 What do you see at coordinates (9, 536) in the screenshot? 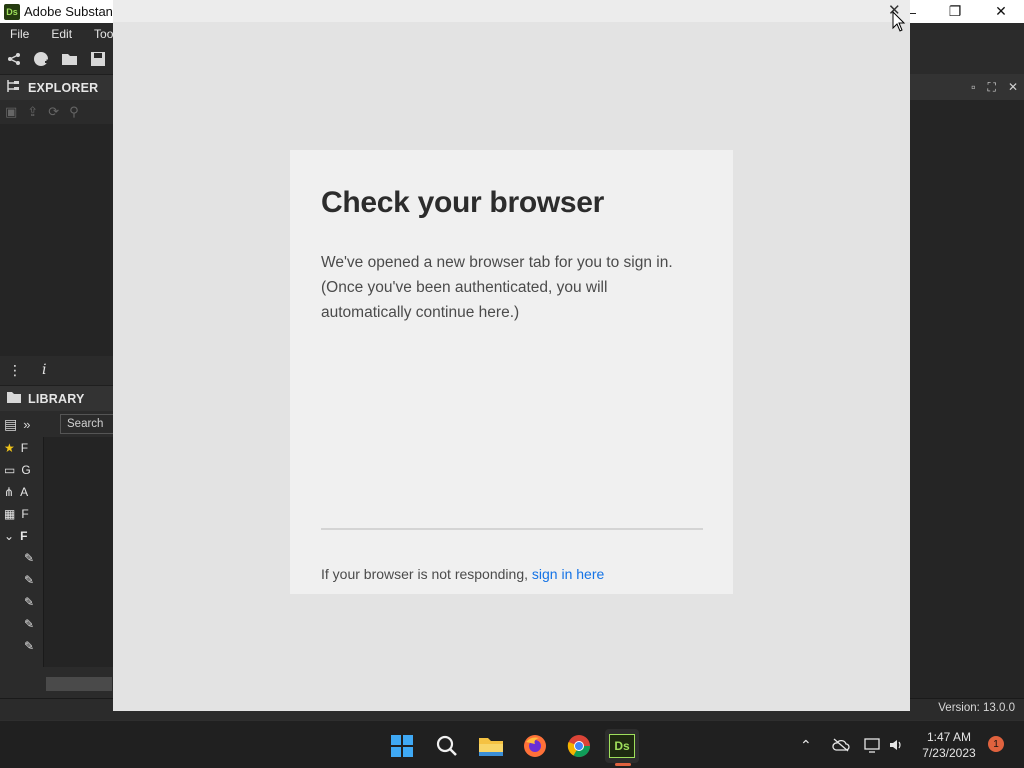
I see `chevron-down-icon: ⌄` at bounding box center [9, 536].